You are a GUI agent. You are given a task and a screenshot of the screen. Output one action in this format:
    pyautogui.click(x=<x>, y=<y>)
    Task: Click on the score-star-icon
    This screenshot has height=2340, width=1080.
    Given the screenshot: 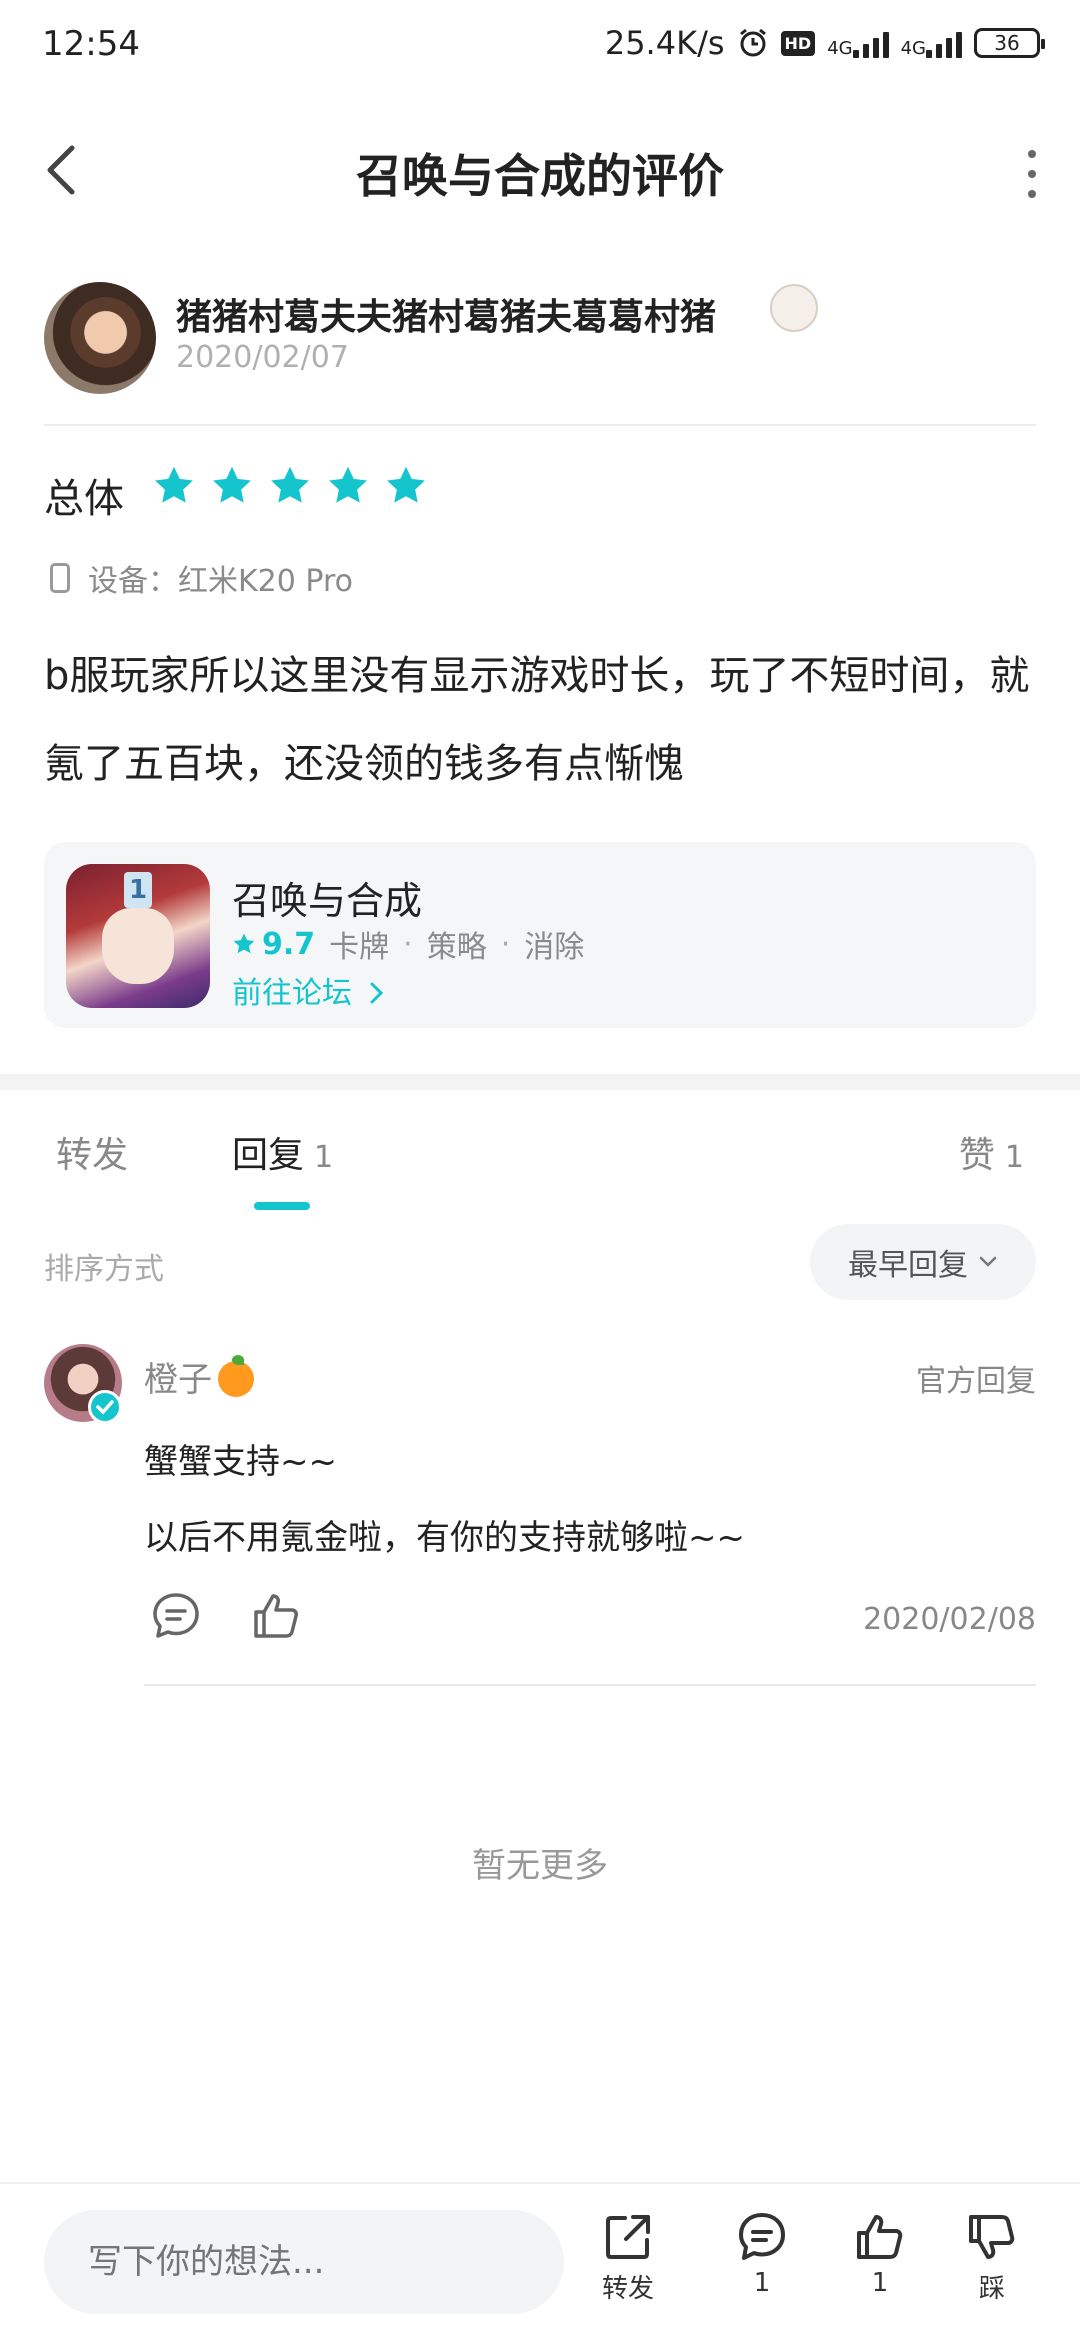 What is the action you would take?
    pyautogui.click(x=244, y=943)
    